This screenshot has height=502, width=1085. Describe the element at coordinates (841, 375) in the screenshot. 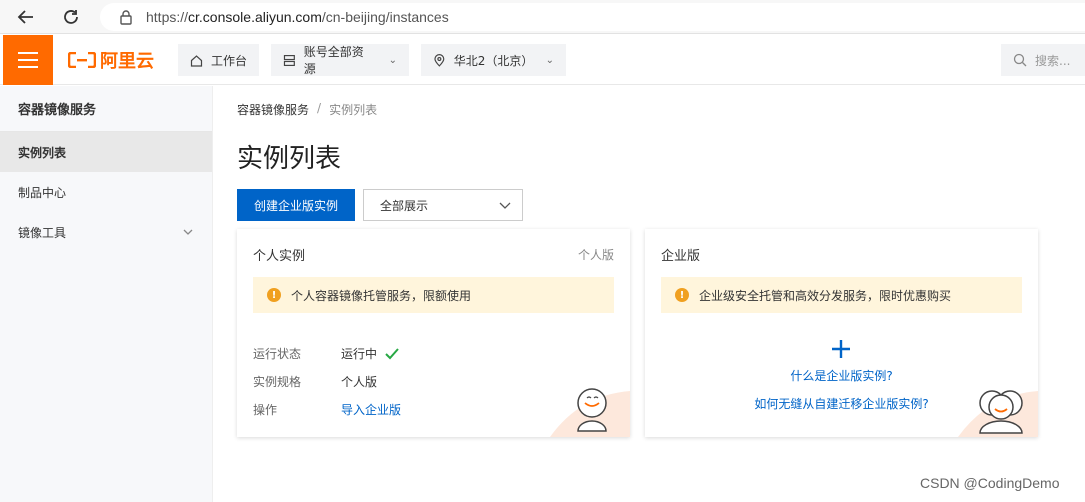

I see `what-is-enterprise-link: 什么是企业版实例?` at that location.